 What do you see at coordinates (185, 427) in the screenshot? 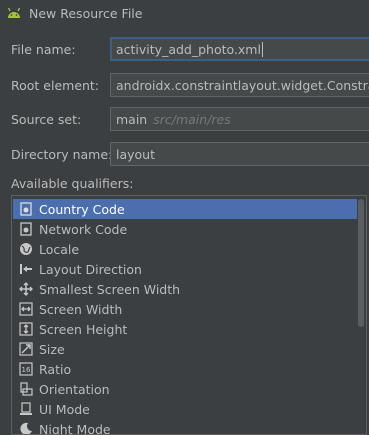
I see `qualifier-item-night-mode: Night Mode` at bounding box center [185, 427].